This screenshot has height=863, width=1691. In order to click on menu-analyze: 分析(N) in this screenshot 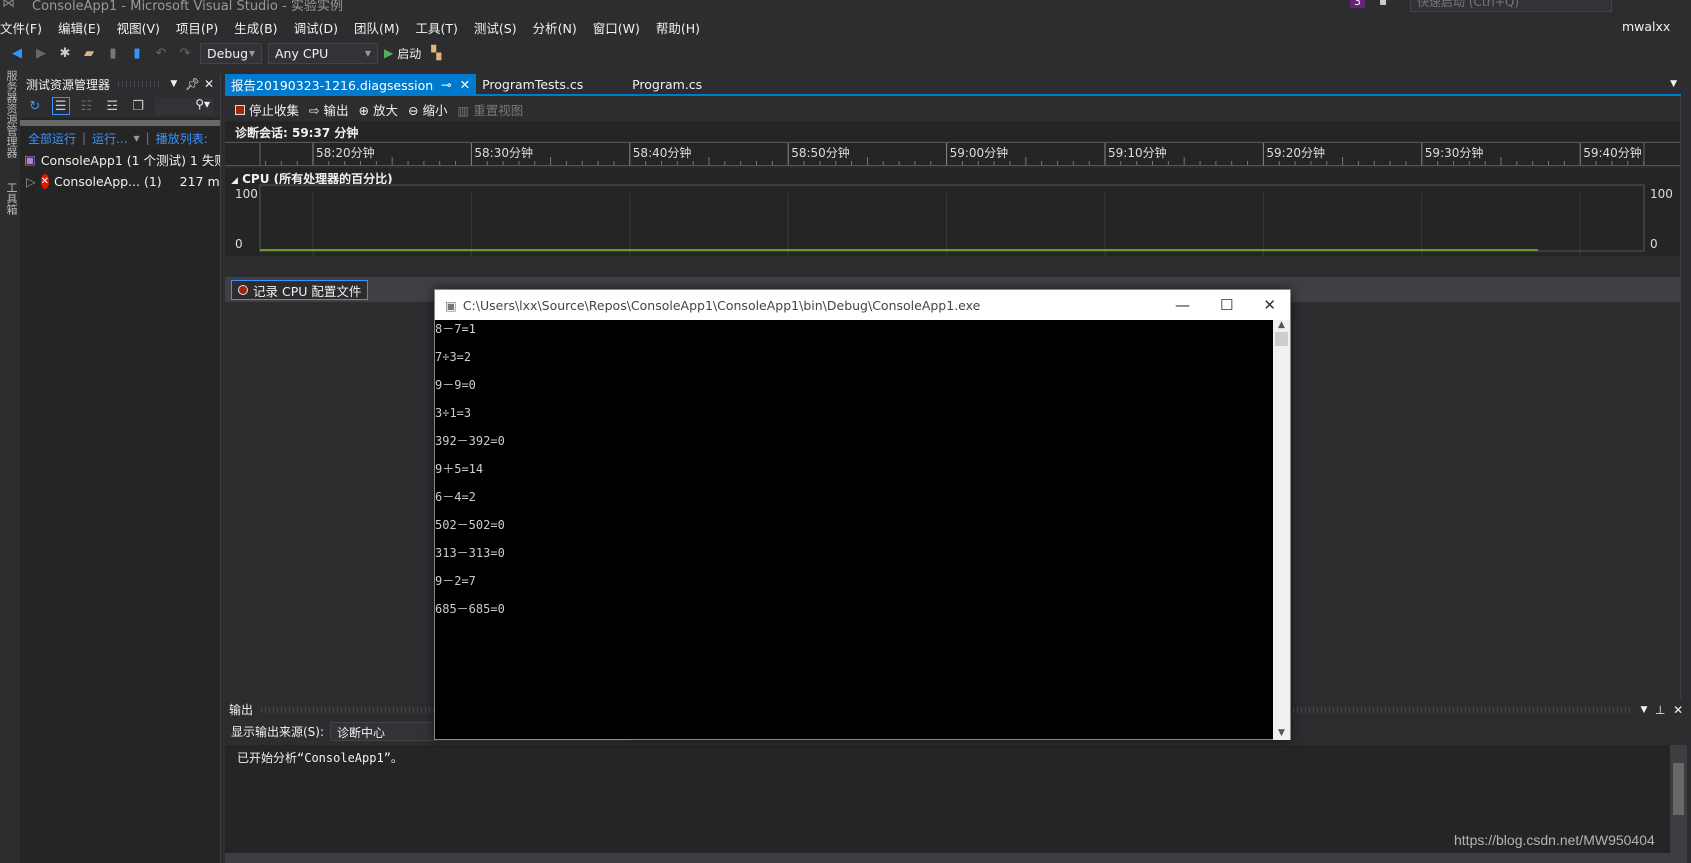, I will do `click(560, 27)`.